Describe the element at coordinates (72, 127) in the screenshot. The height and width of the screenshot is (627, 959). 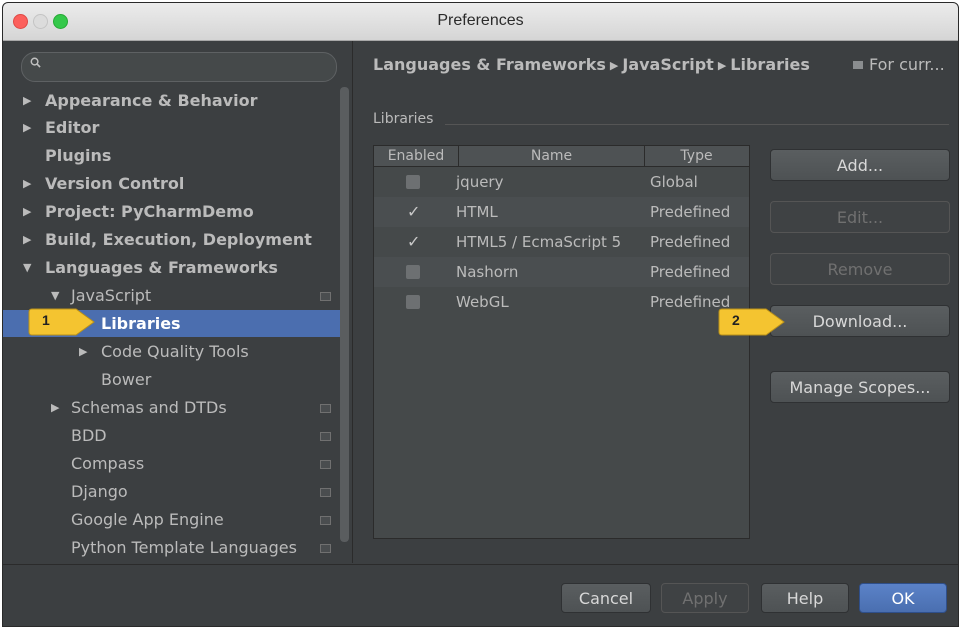
I see `tree-item-label: Editor` at that location.